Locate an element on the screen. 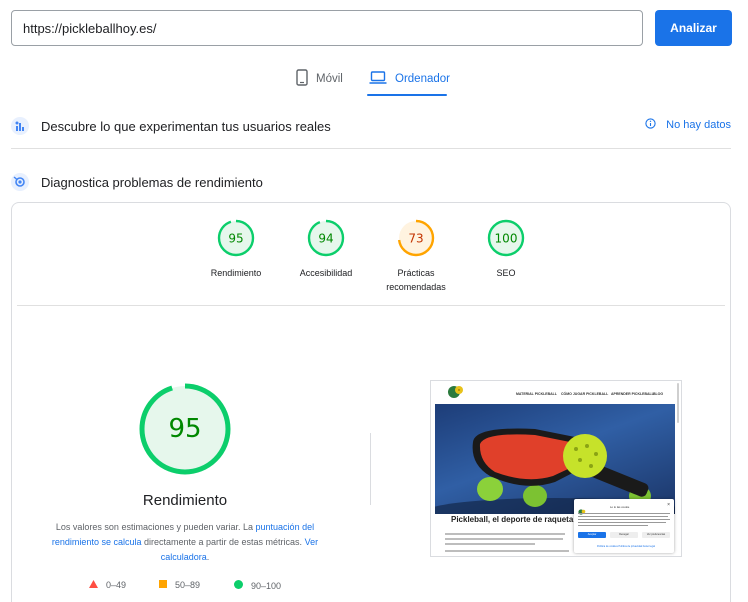 Image resolution: width=748 pixels, height=602 pixels. card-divider is located at coordinates (371, 305).